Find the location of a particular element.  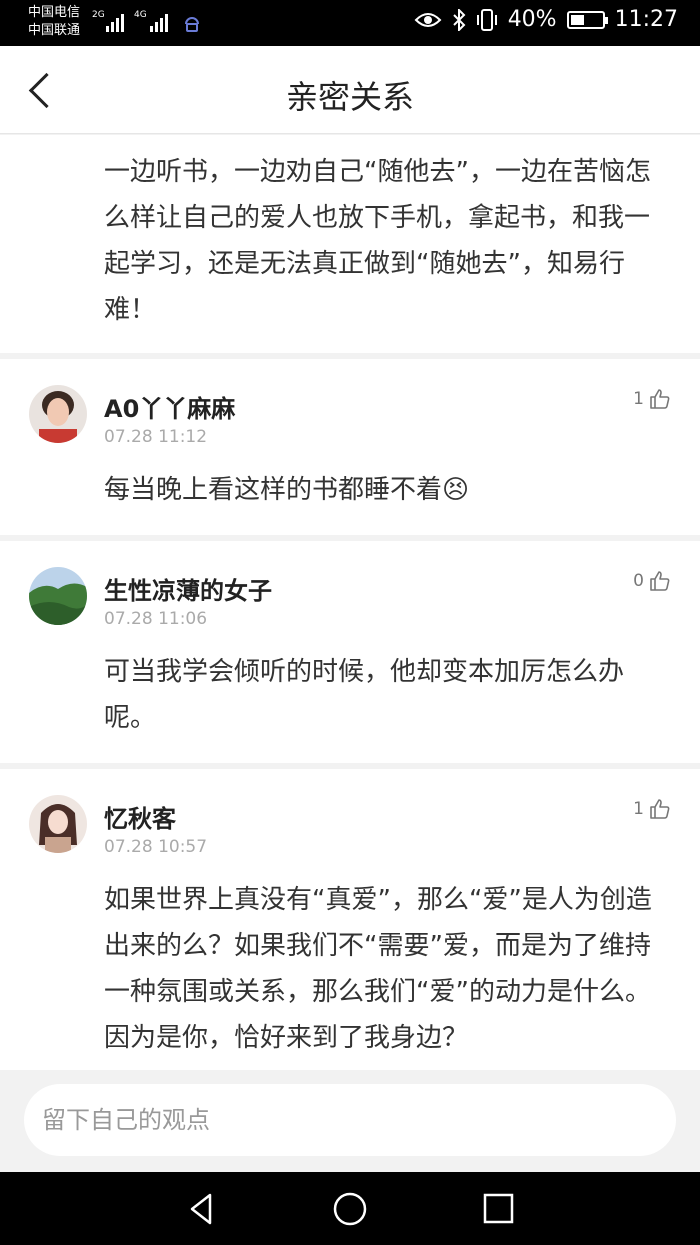

vibrate-icon is located at coordinates (486, 19).